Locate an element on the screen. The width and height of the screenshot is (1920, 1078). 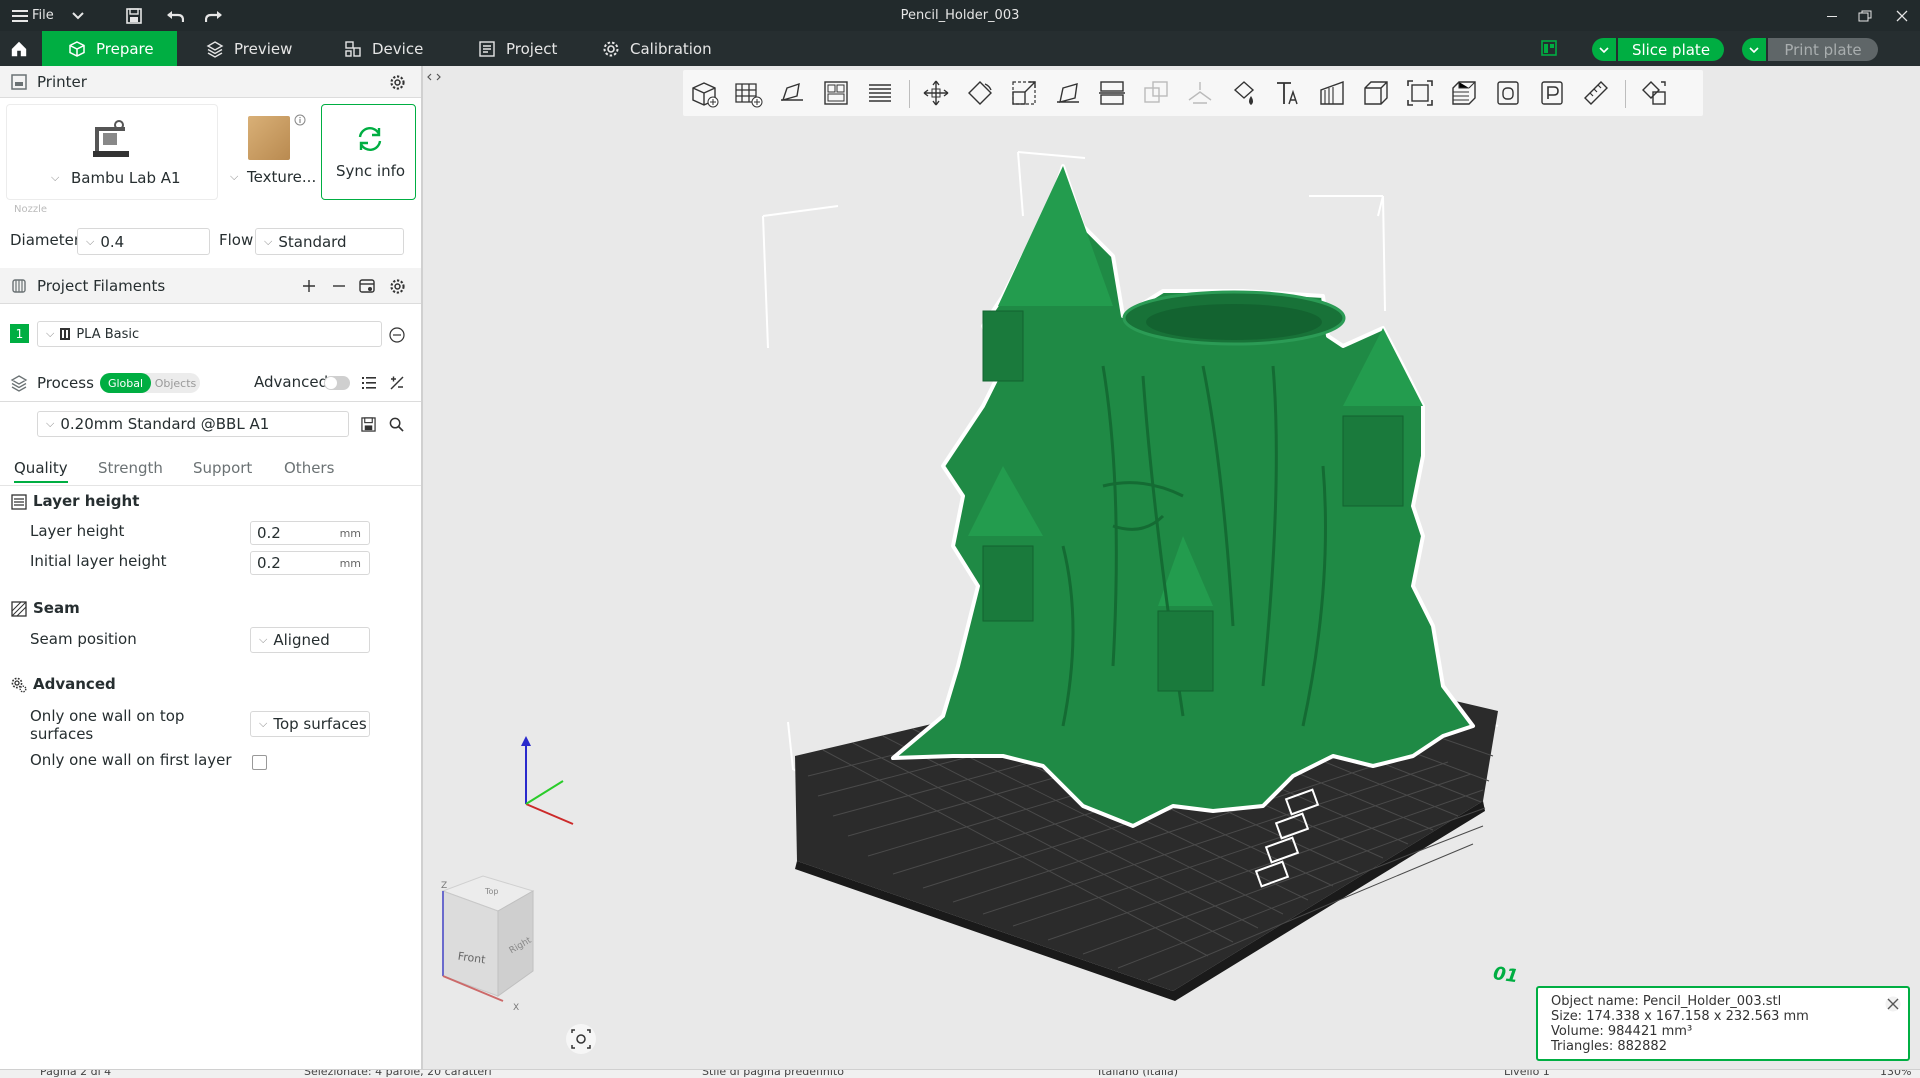
sync-info-button: Sync info is located at coordinates (368, 152).